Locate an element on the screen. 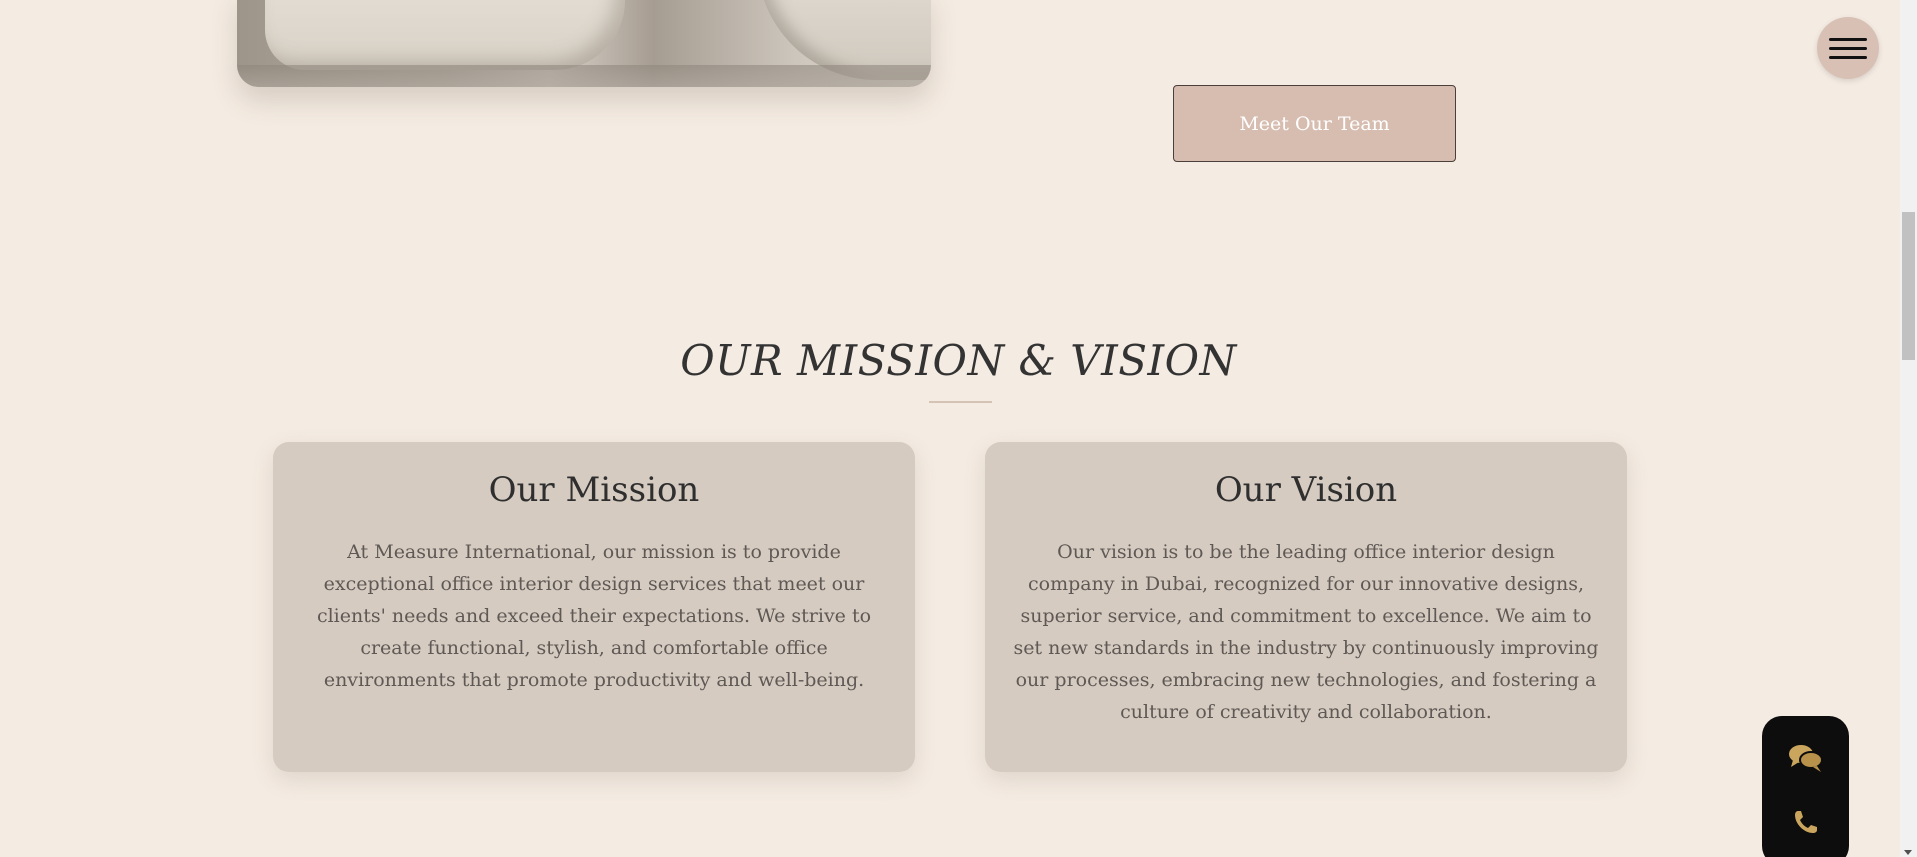 Image resolution: width=1917 pixels, height=857 pixels. hero-image is located at coordinates (584, 43).